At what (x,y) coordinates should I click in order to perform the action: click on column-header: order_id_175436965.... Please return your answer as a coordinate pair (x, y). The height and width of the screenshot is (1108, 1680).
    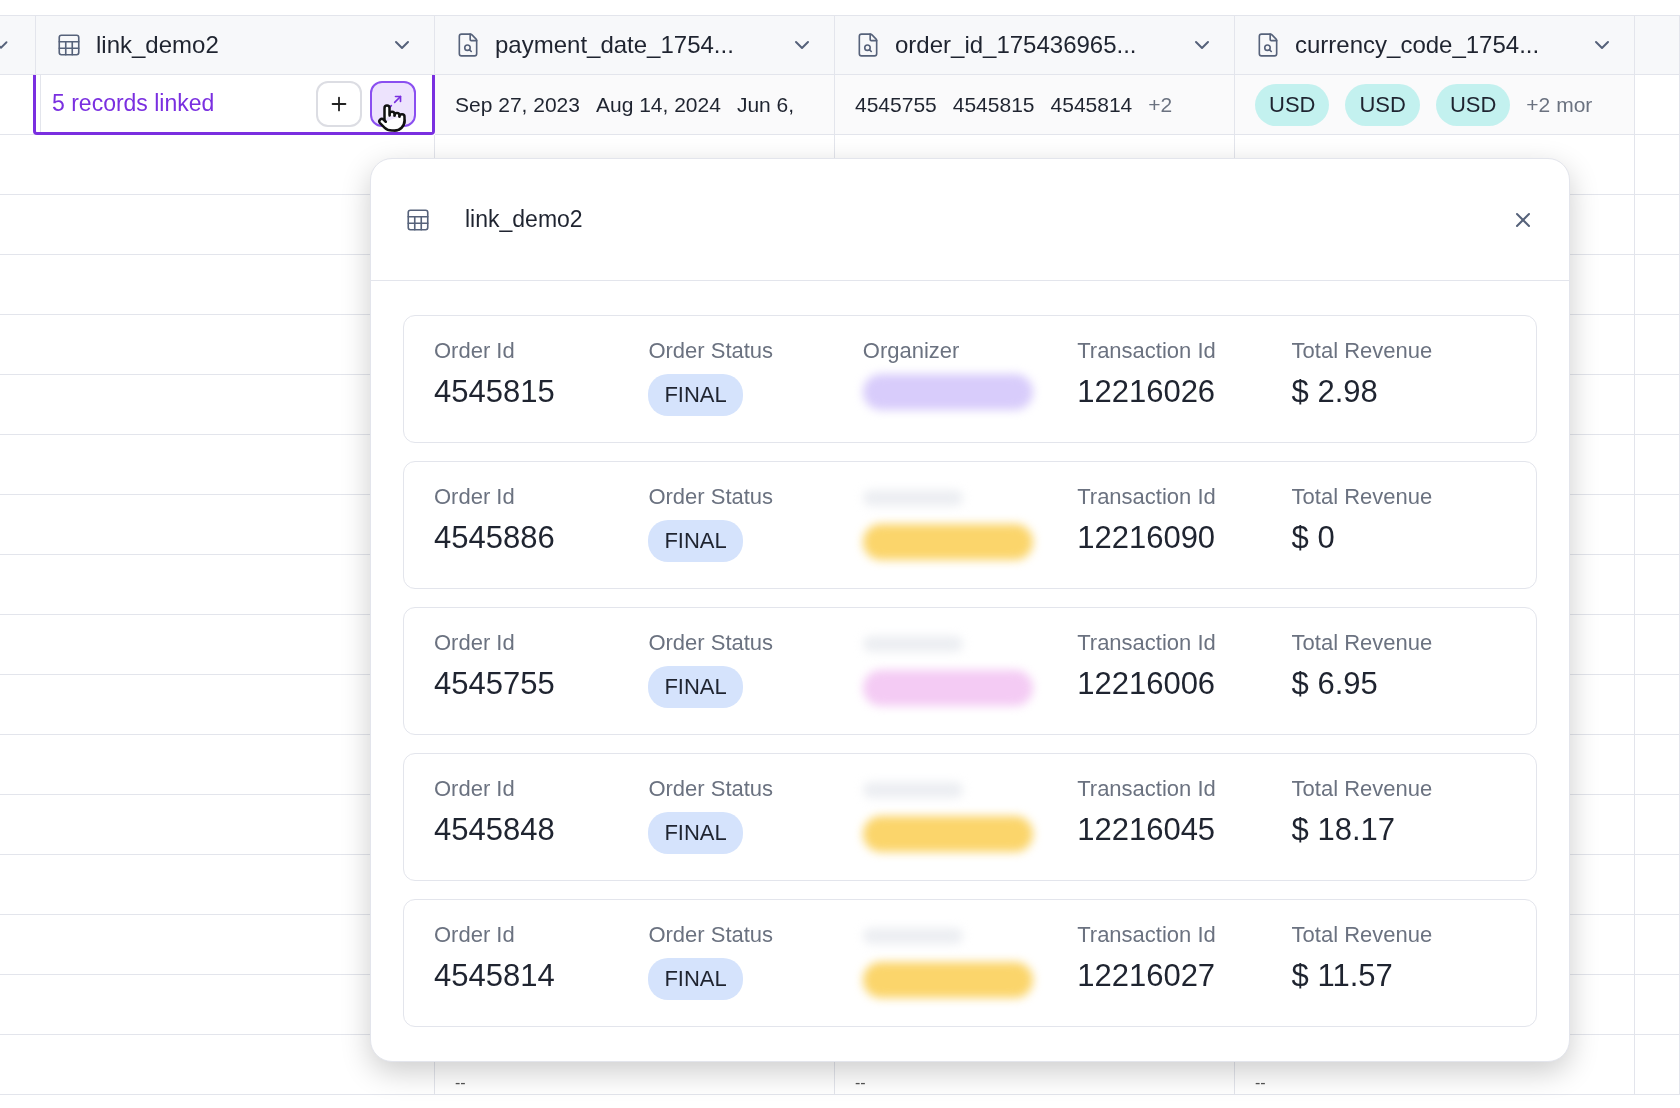
    Looking at the image, I should click on (1016, 45).